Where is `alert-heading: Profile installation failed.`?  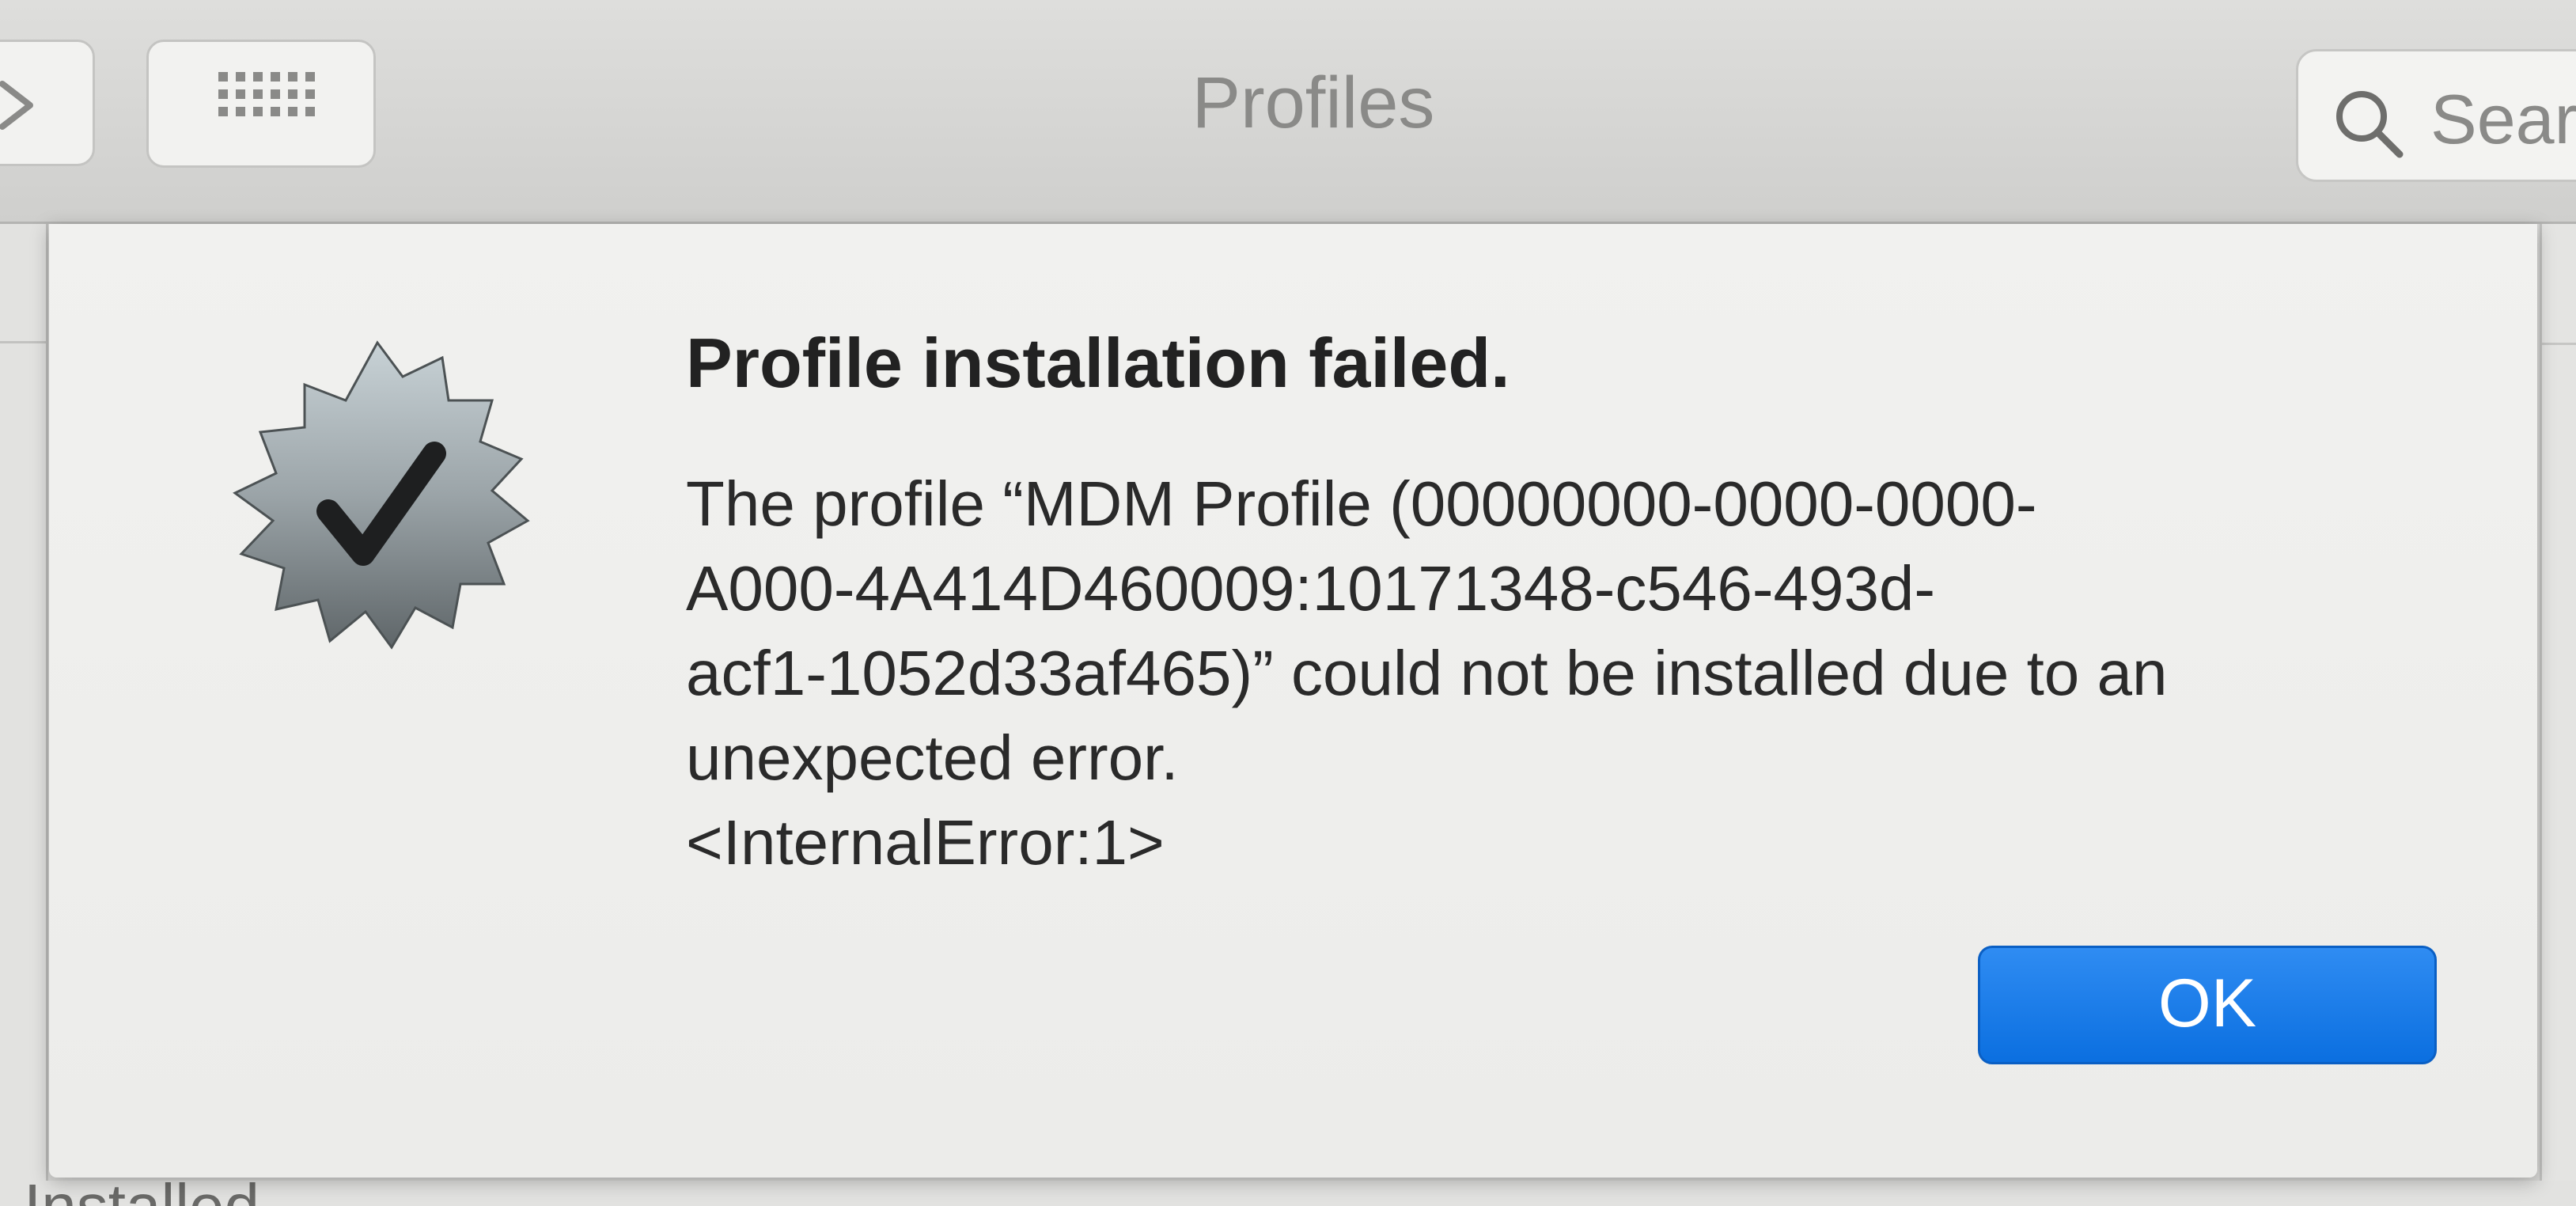
alert-heading: Profile installation failed. is located at coordinates (1098, 363).